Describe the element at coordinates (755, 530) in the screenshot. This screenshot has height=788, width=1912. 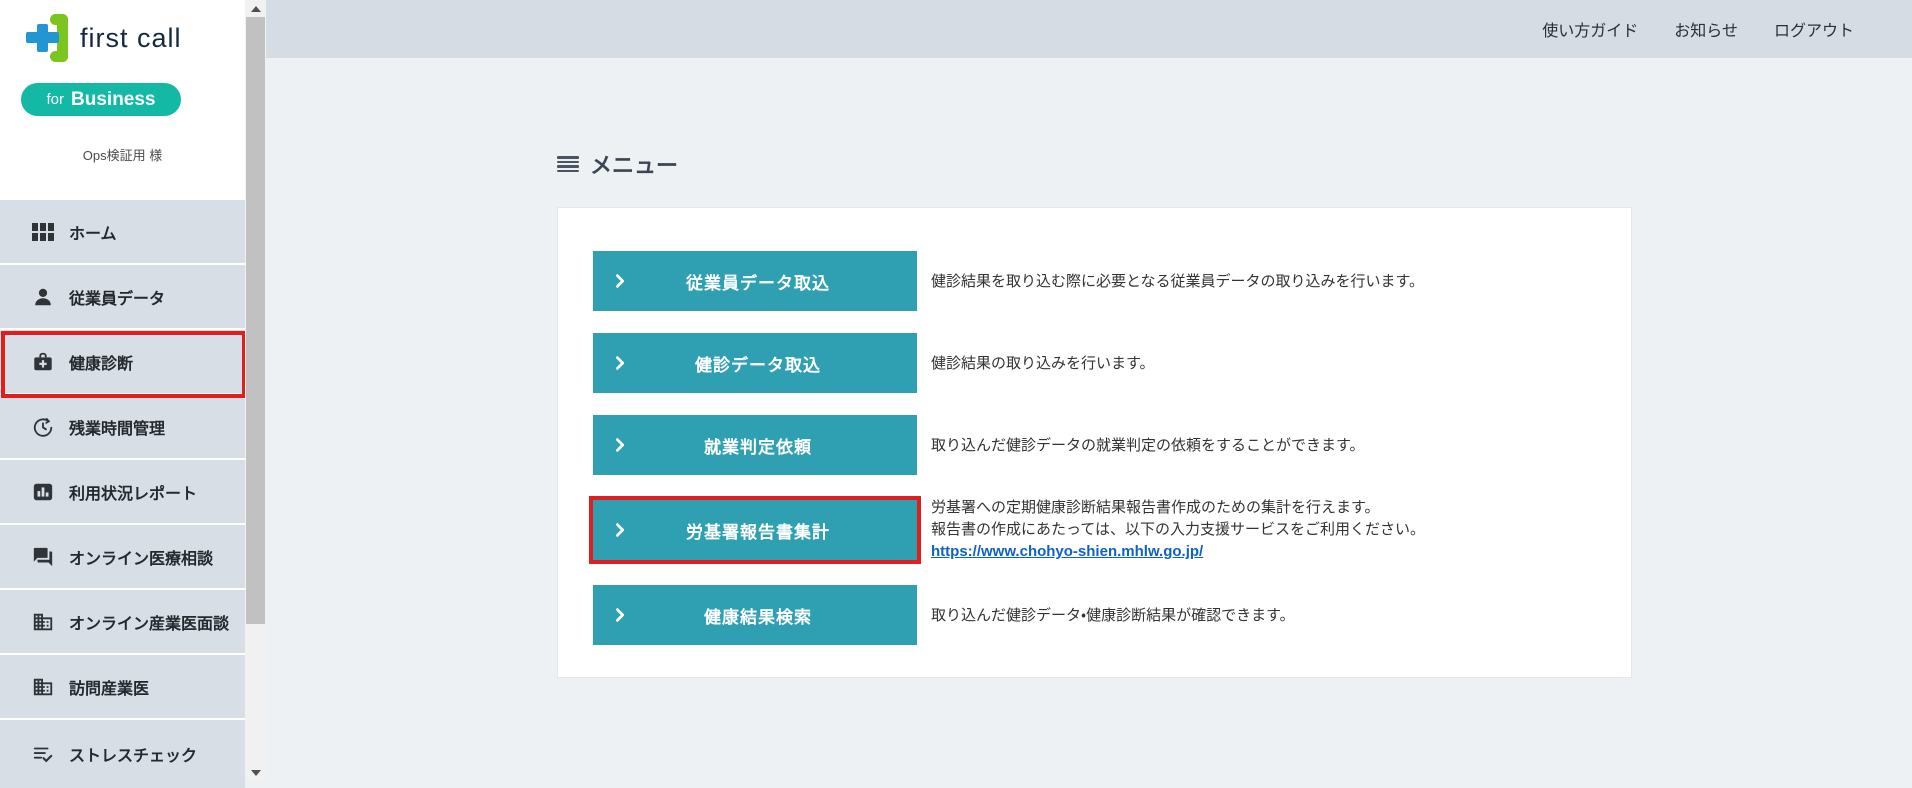
I see `menu-button-labor-bureau-report: 労基署報告書集計` at that location.